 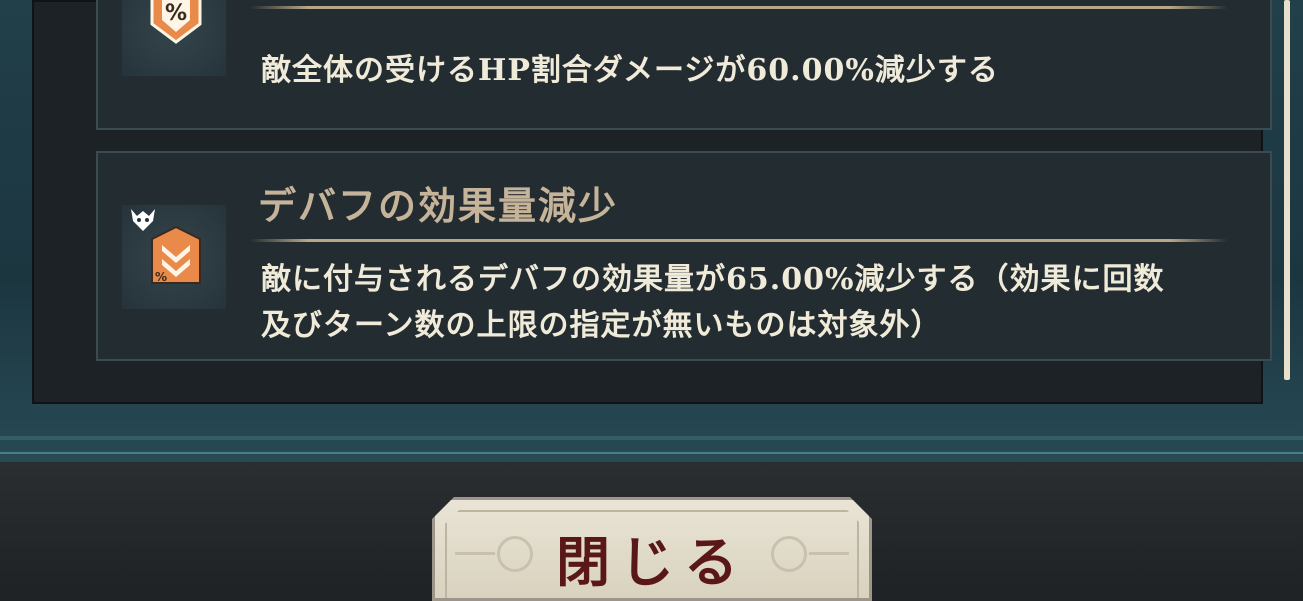 I want to click on close-button: 閉じる, so click(x=652, y=549).